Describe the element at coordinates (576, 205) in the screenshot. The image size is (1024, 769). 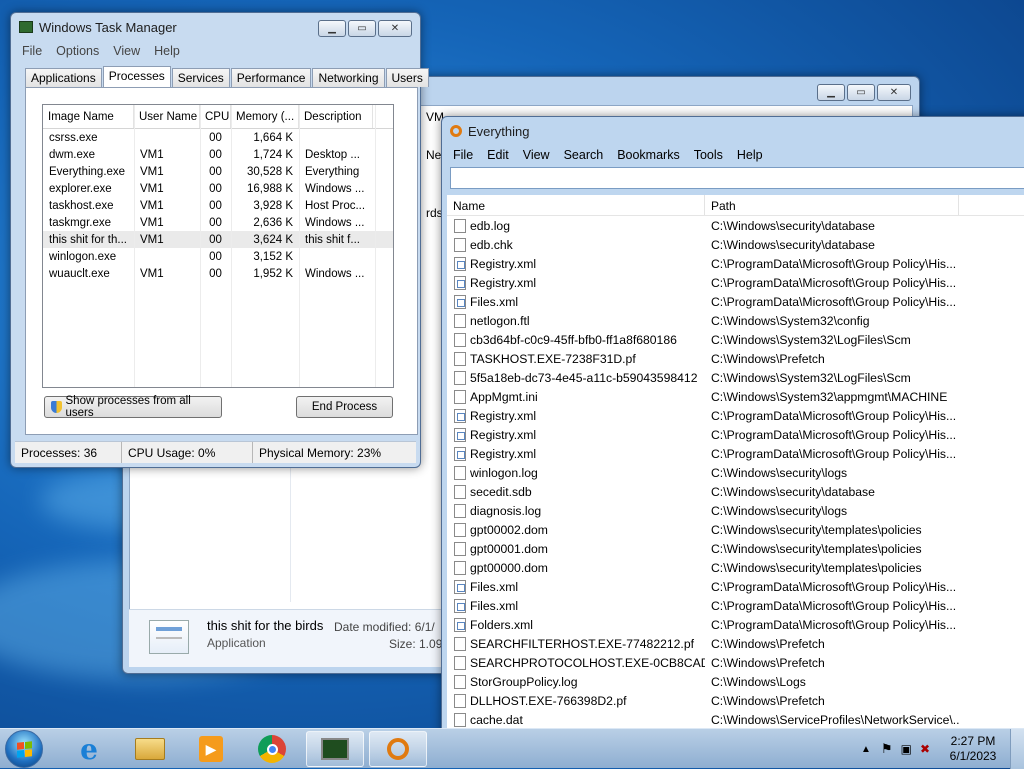
I see `column-name: Name` at that location.